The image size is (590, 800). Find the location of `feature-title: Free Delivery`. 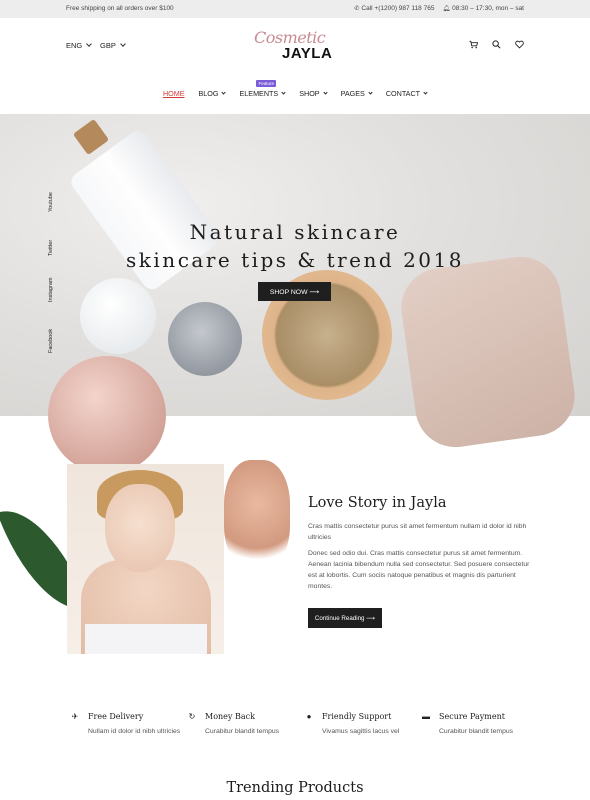

feature-title: Free Delivery is located at coordinates (116, 716).